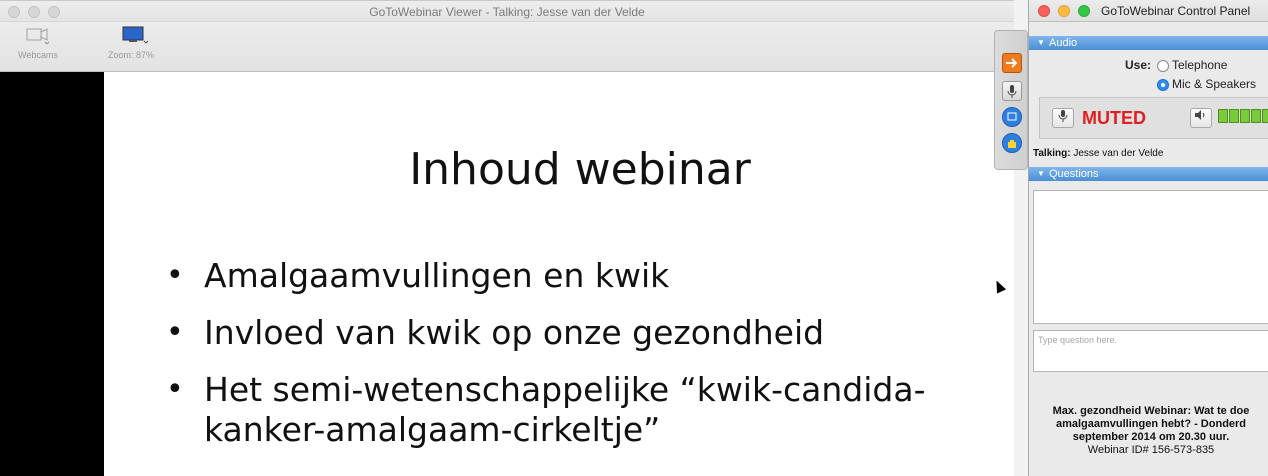  I want to click on zoom-label: Zoom: 87%, so click(131, 55).